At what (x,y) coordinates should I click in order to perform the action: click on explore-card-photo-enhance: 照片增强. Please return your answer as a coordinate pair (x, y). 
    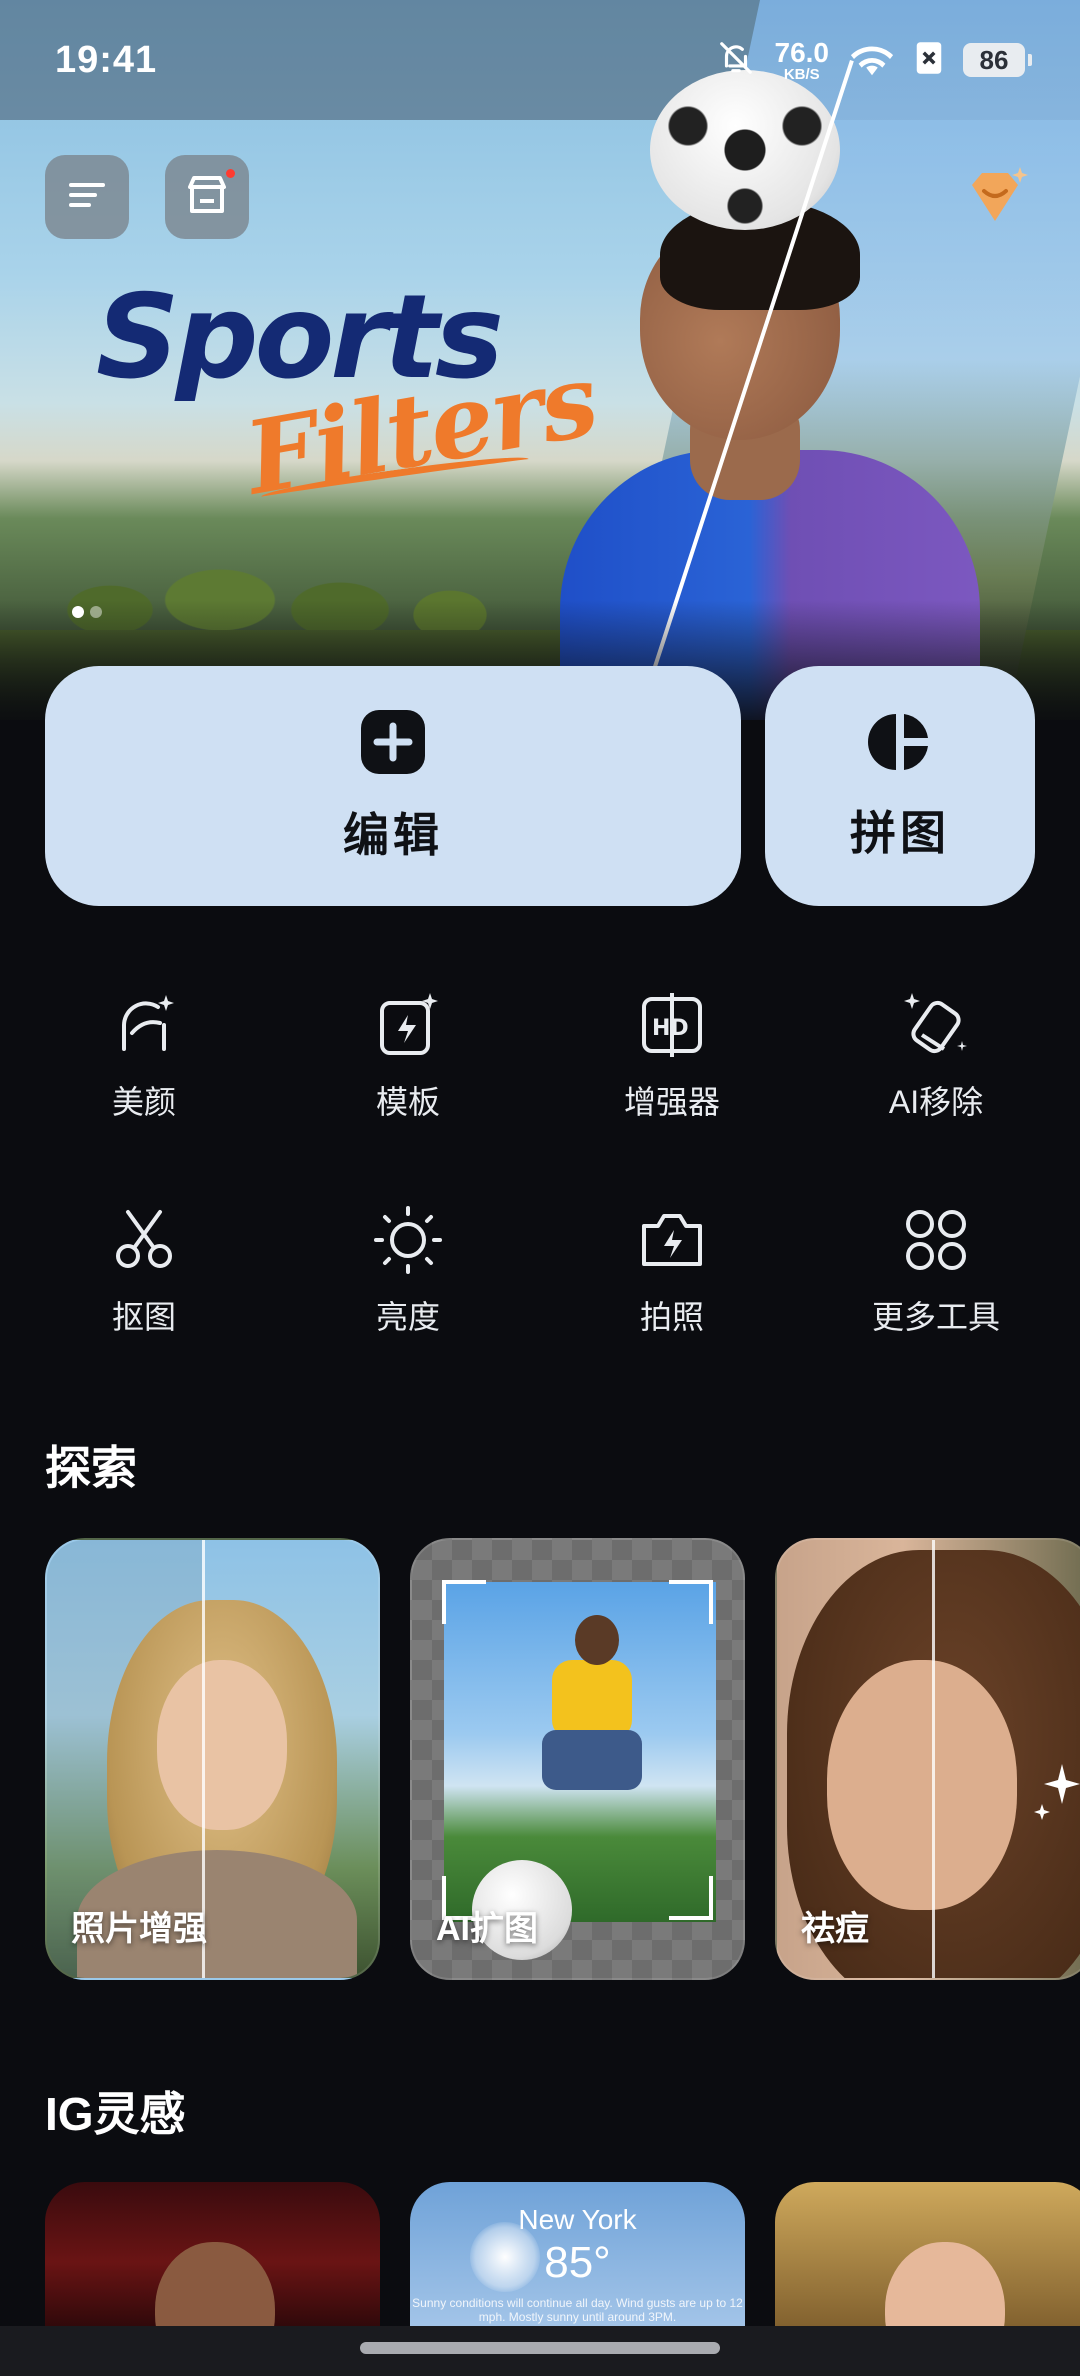
    Looking at the image, I should click on (212, 1759).